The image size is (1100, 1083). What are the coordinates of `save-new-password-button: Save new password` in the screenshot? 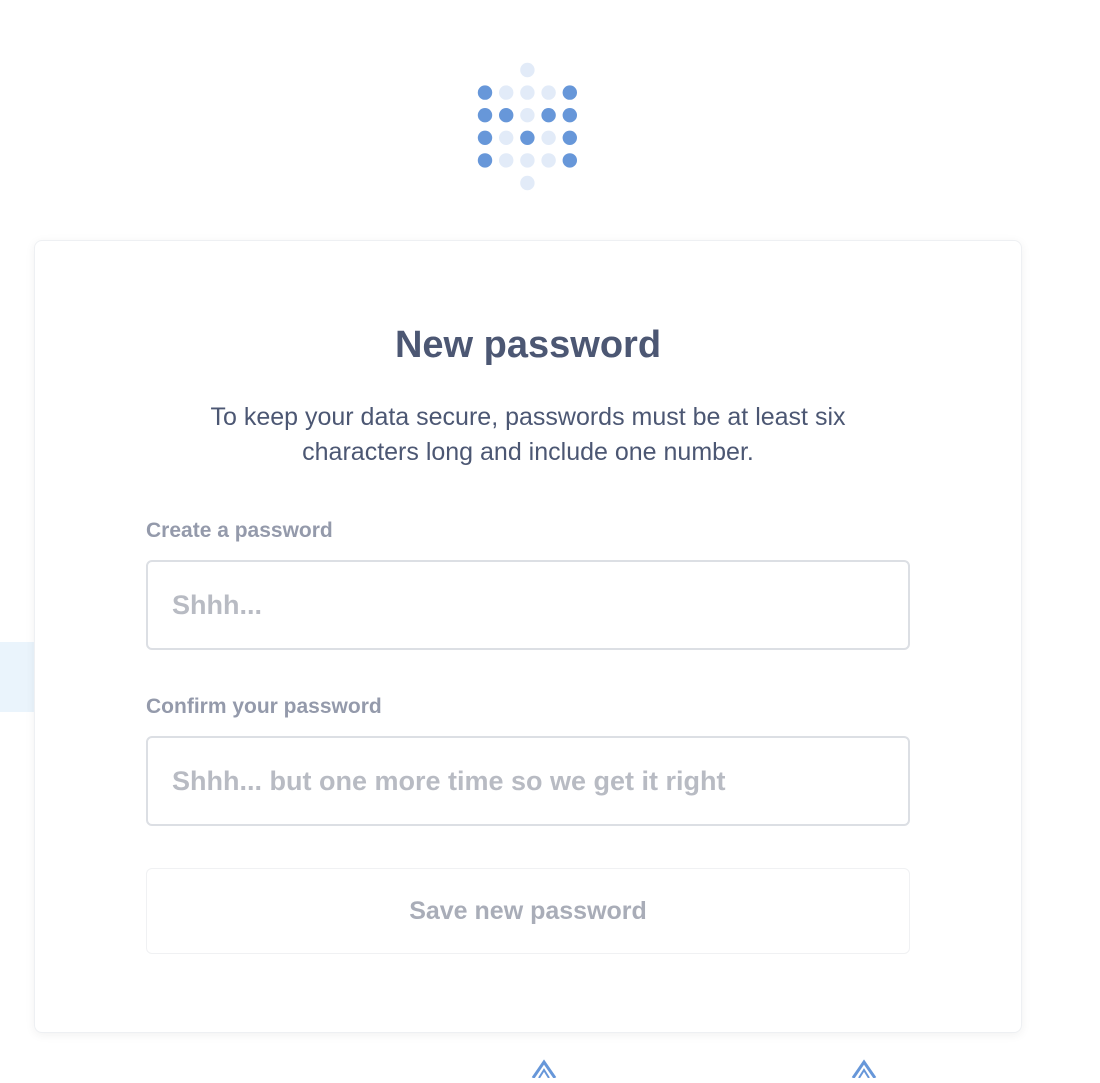 It's located at (528, 911).